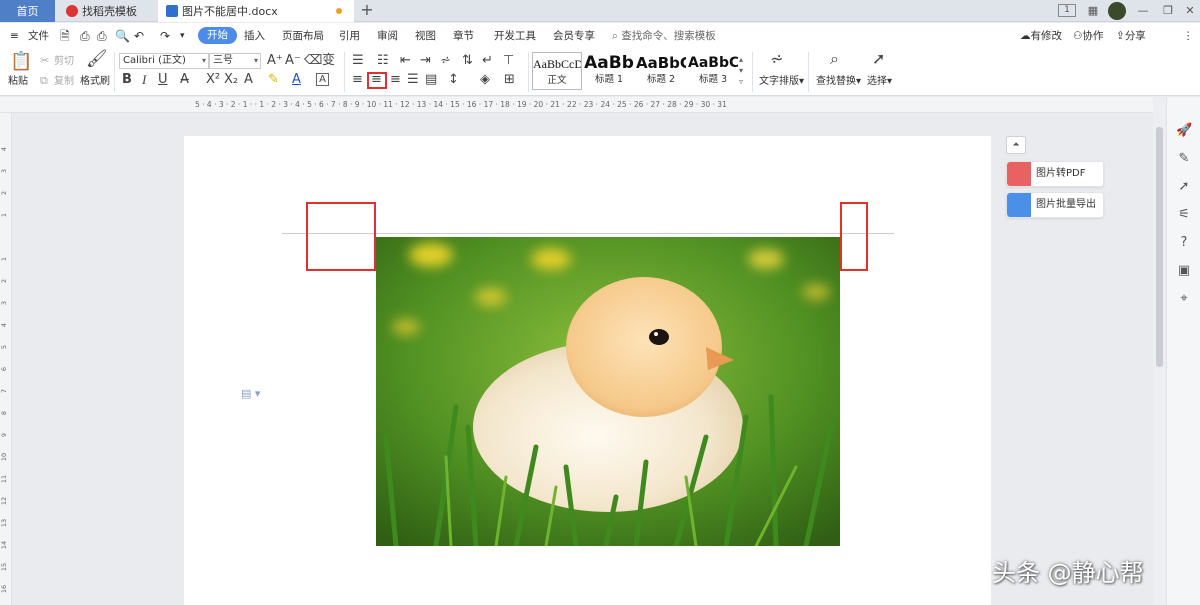  I want to click on justify-icon: ☰, so click(413, 80).